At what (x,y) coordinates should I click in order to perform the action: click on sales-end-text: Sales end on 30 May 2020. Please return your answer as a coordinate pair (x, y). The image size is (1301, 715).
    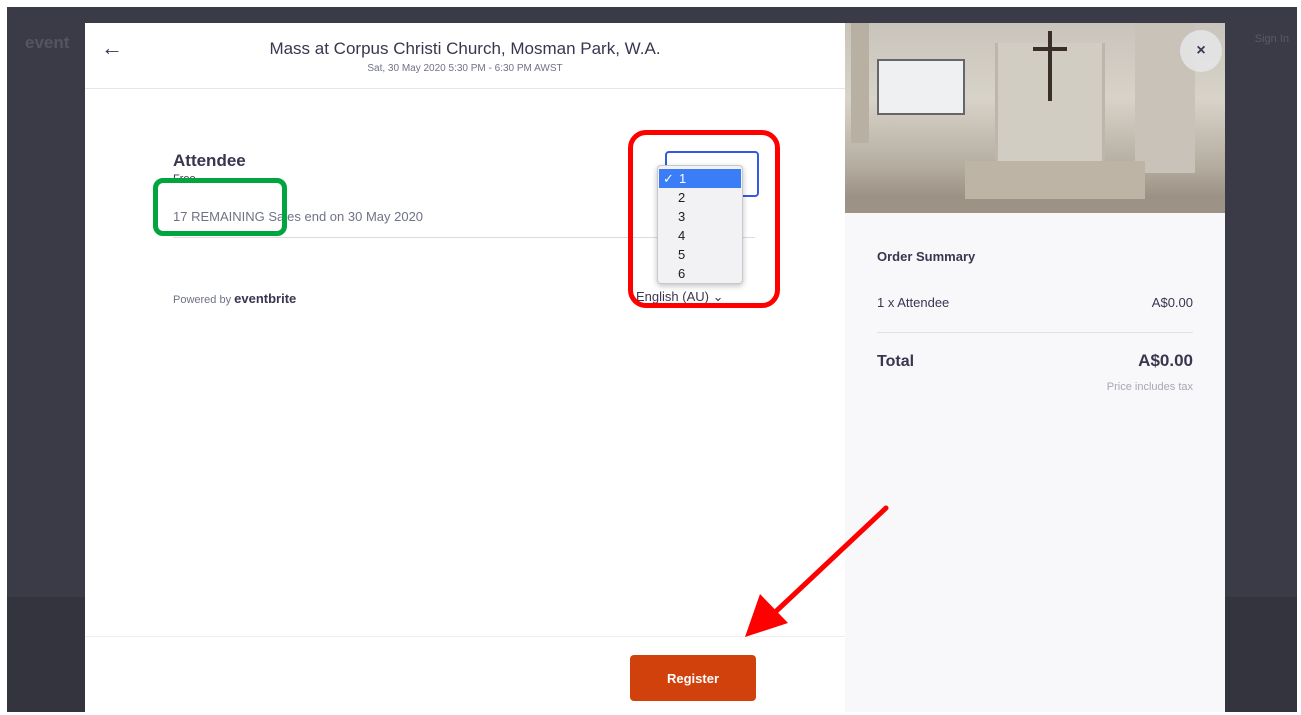
    Looking at the image, I should click on (346, 216).